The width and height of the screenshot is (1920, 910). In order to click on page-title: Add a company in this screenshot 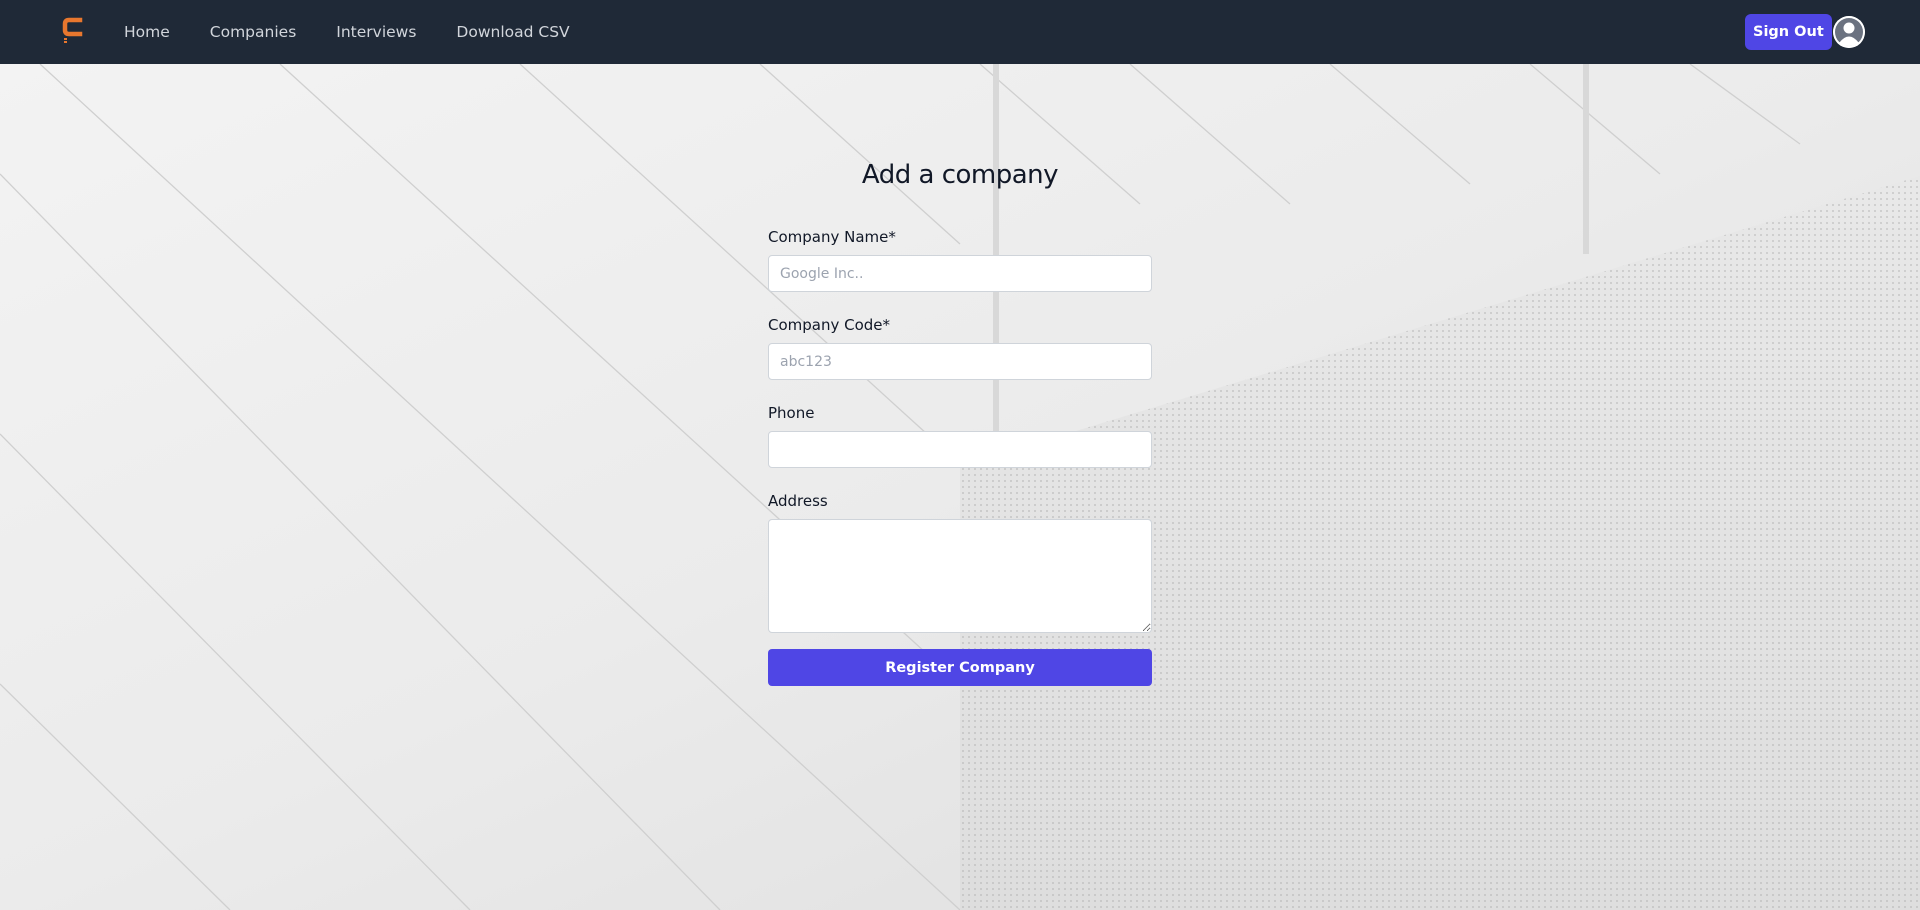, I will do `click(960, 175)`.